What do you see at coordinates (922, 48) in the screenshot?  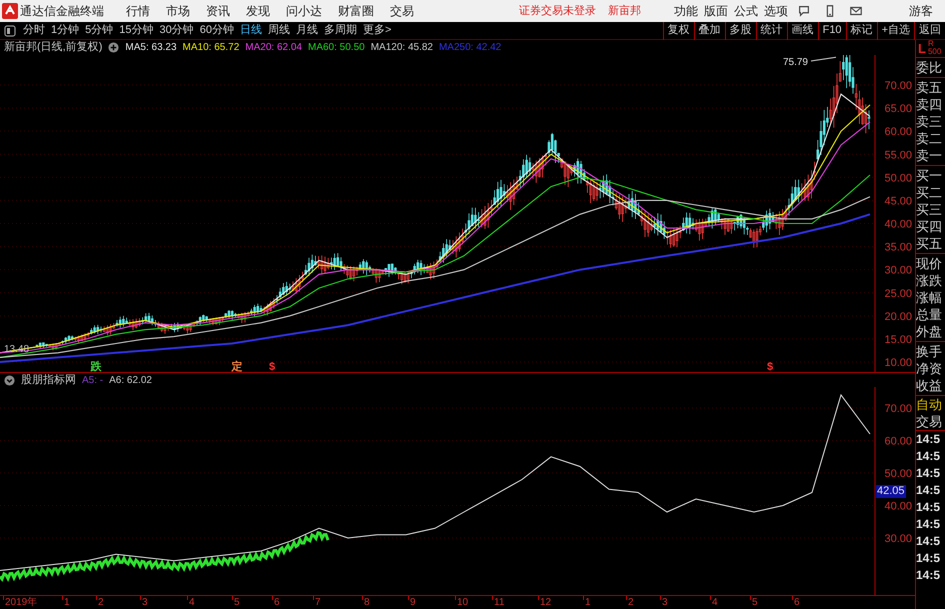 I see `panel-label: L` at bounding box center [922, 48].